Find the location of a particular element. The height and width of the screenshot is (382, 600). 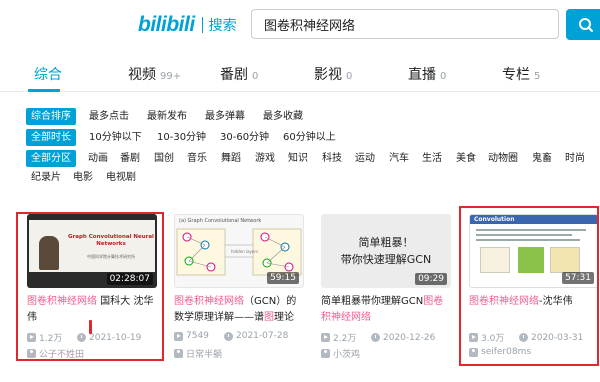

filter-zone-item: 舞蹈 is located at coordinates (231, 158).